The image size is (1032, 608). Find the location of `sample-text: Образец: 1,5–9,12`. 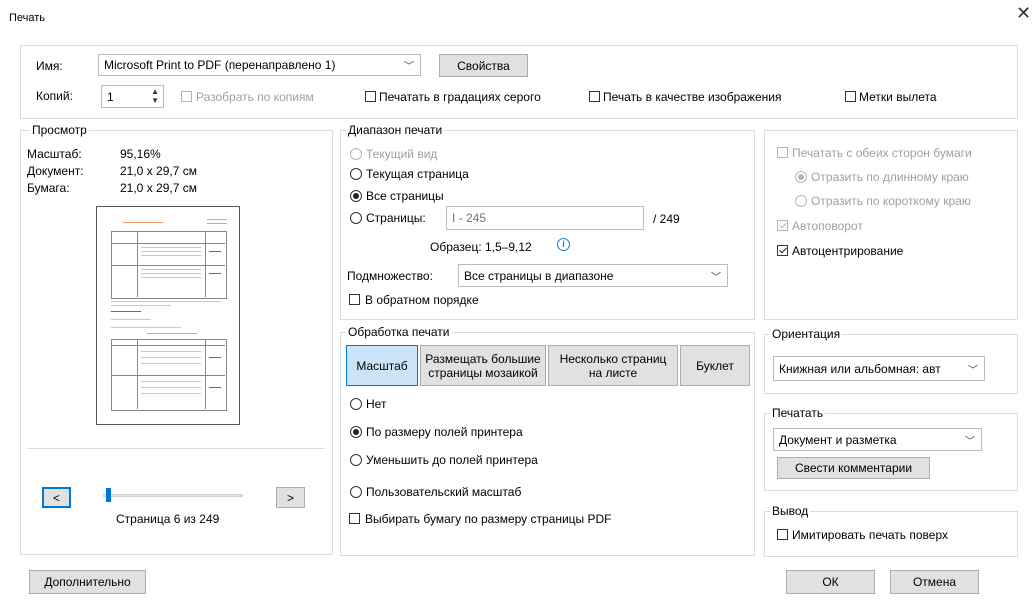

sample-text: Образец: 1,5–9,12 is located at coordinates (481, 247).